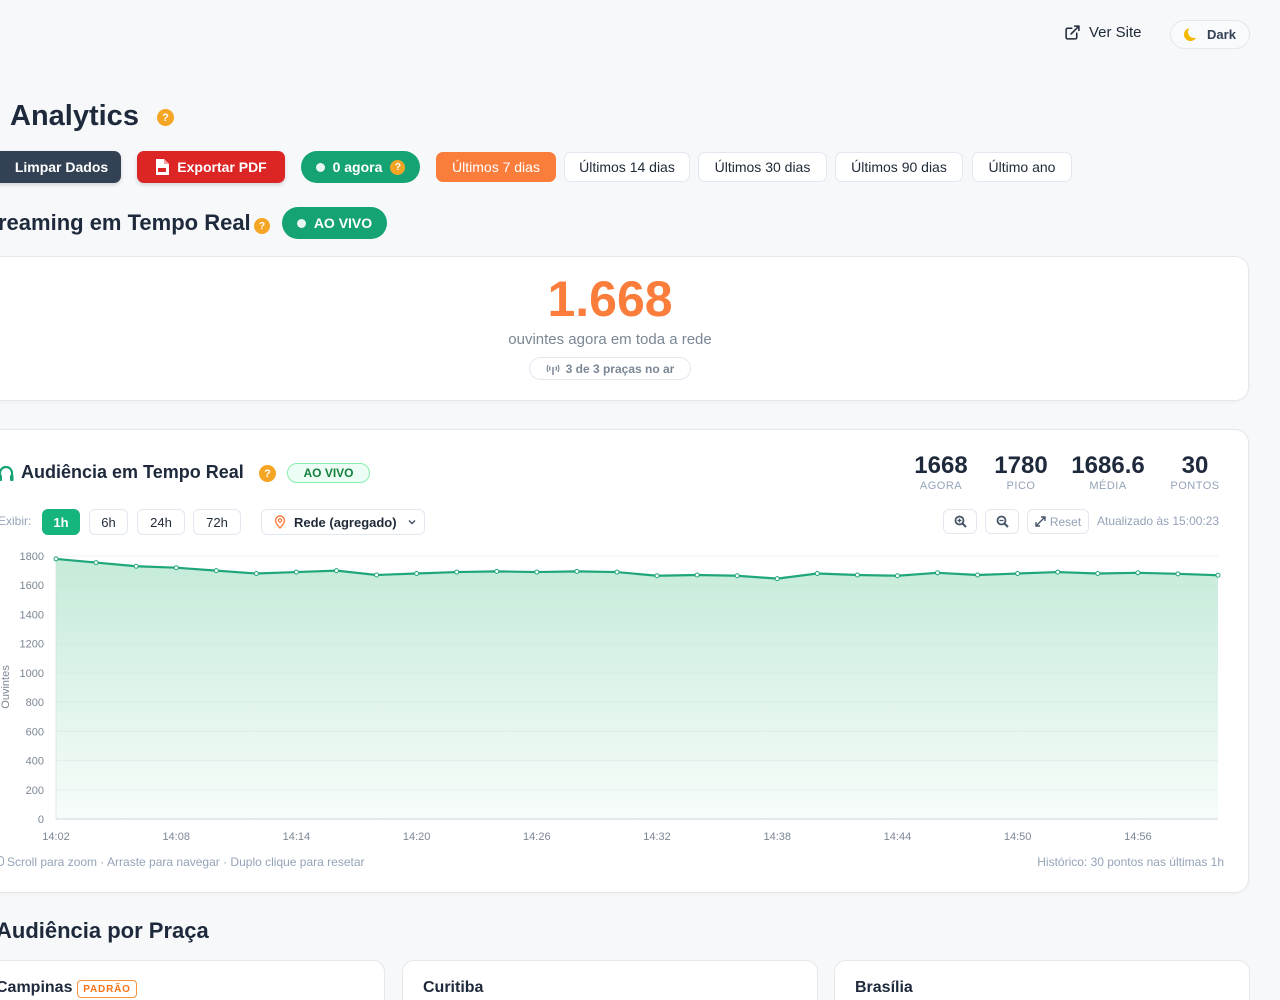  I want to click on x-tick-label: 14:56, so click(1138, 837).